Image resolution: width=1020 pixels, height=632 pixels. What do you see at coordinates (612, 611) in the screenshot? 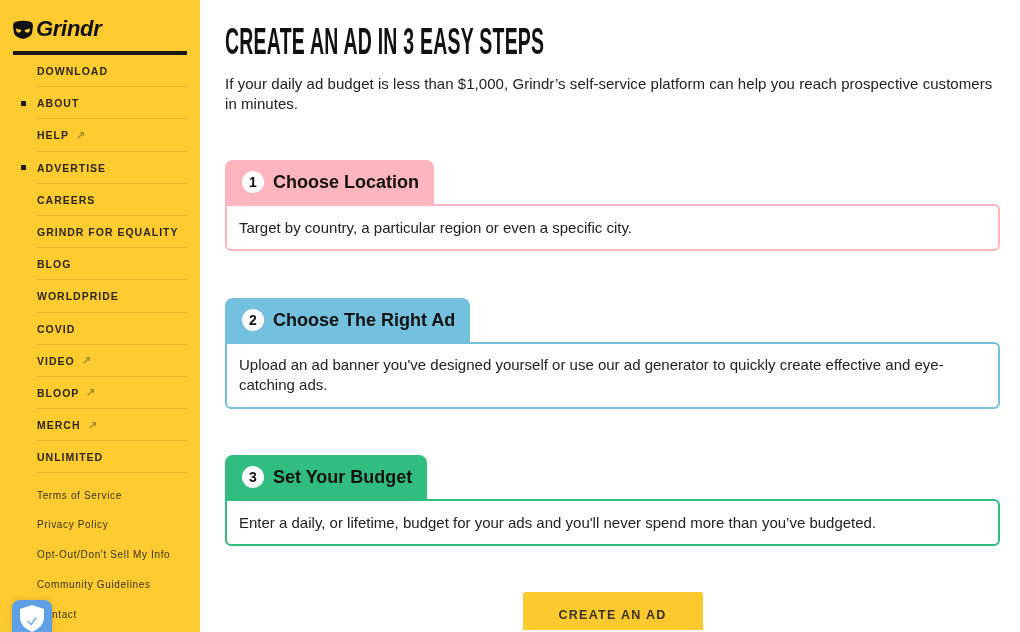
I see `create-ad-button: CREATE AN AD` at bounding box center [612, 611].